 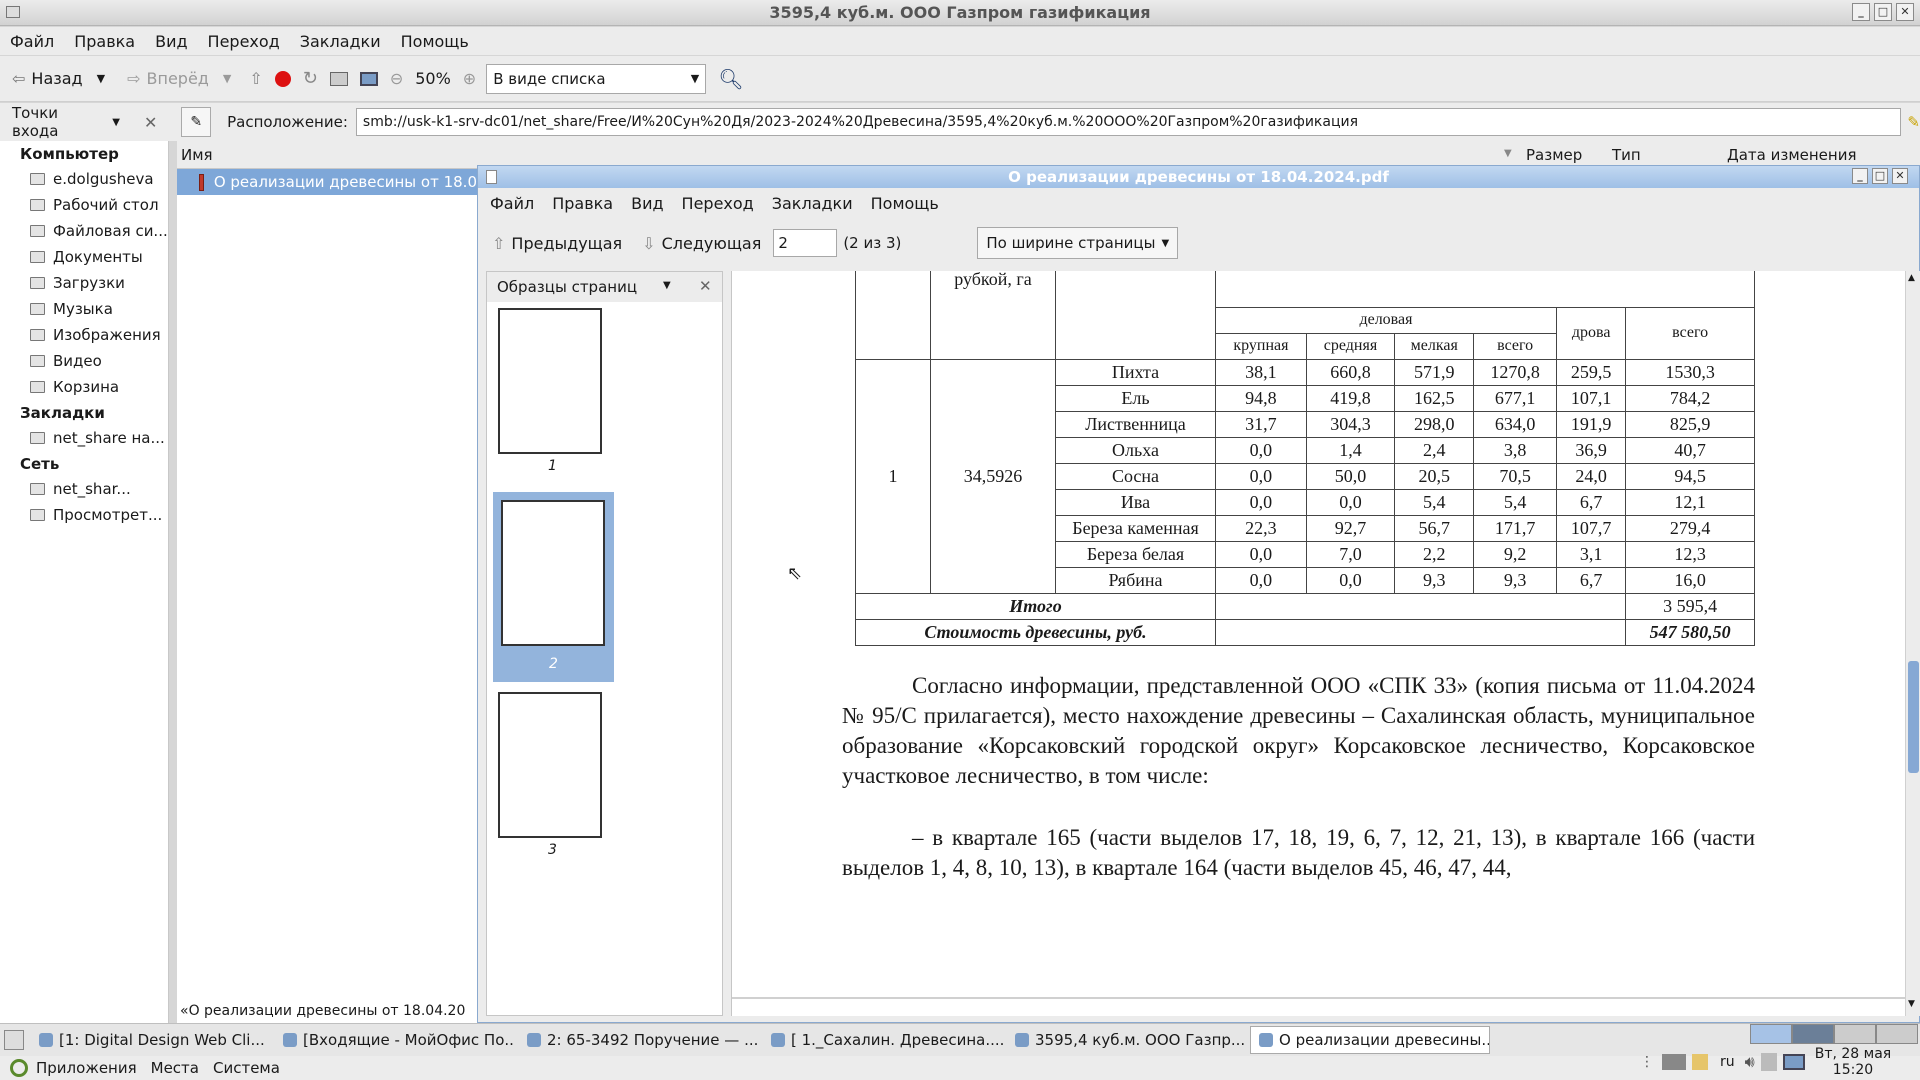 I want to click on pdf-menu-go: Переход, so click(x=718, y=203).